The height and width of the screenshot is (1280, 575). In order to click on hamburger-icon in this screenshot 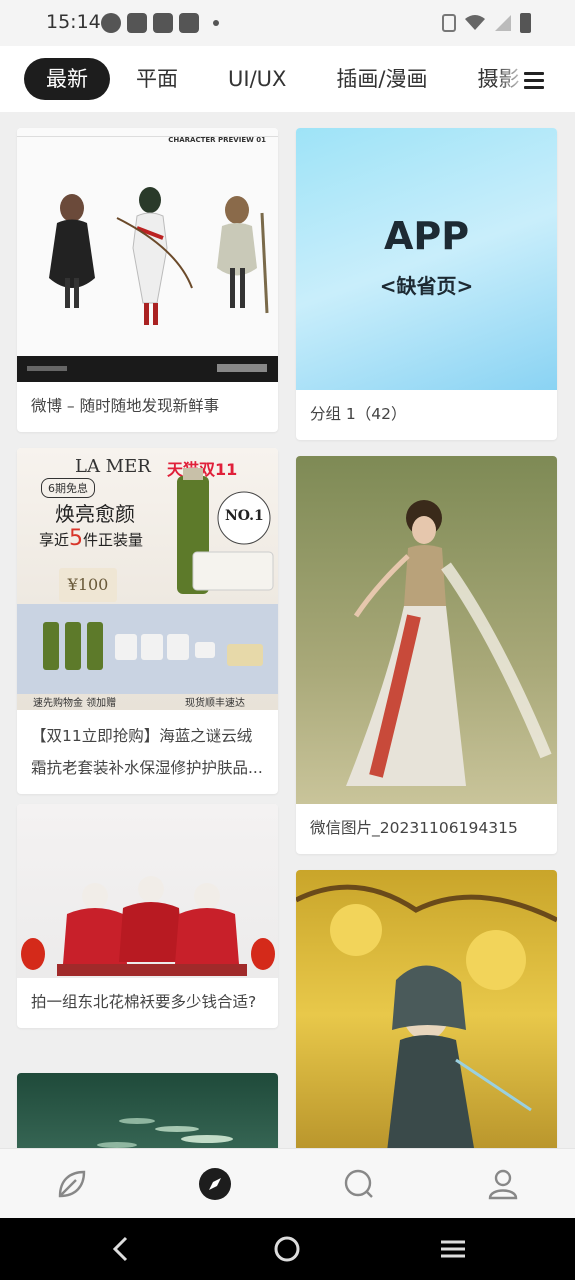, I will do `click(534, 81)`.